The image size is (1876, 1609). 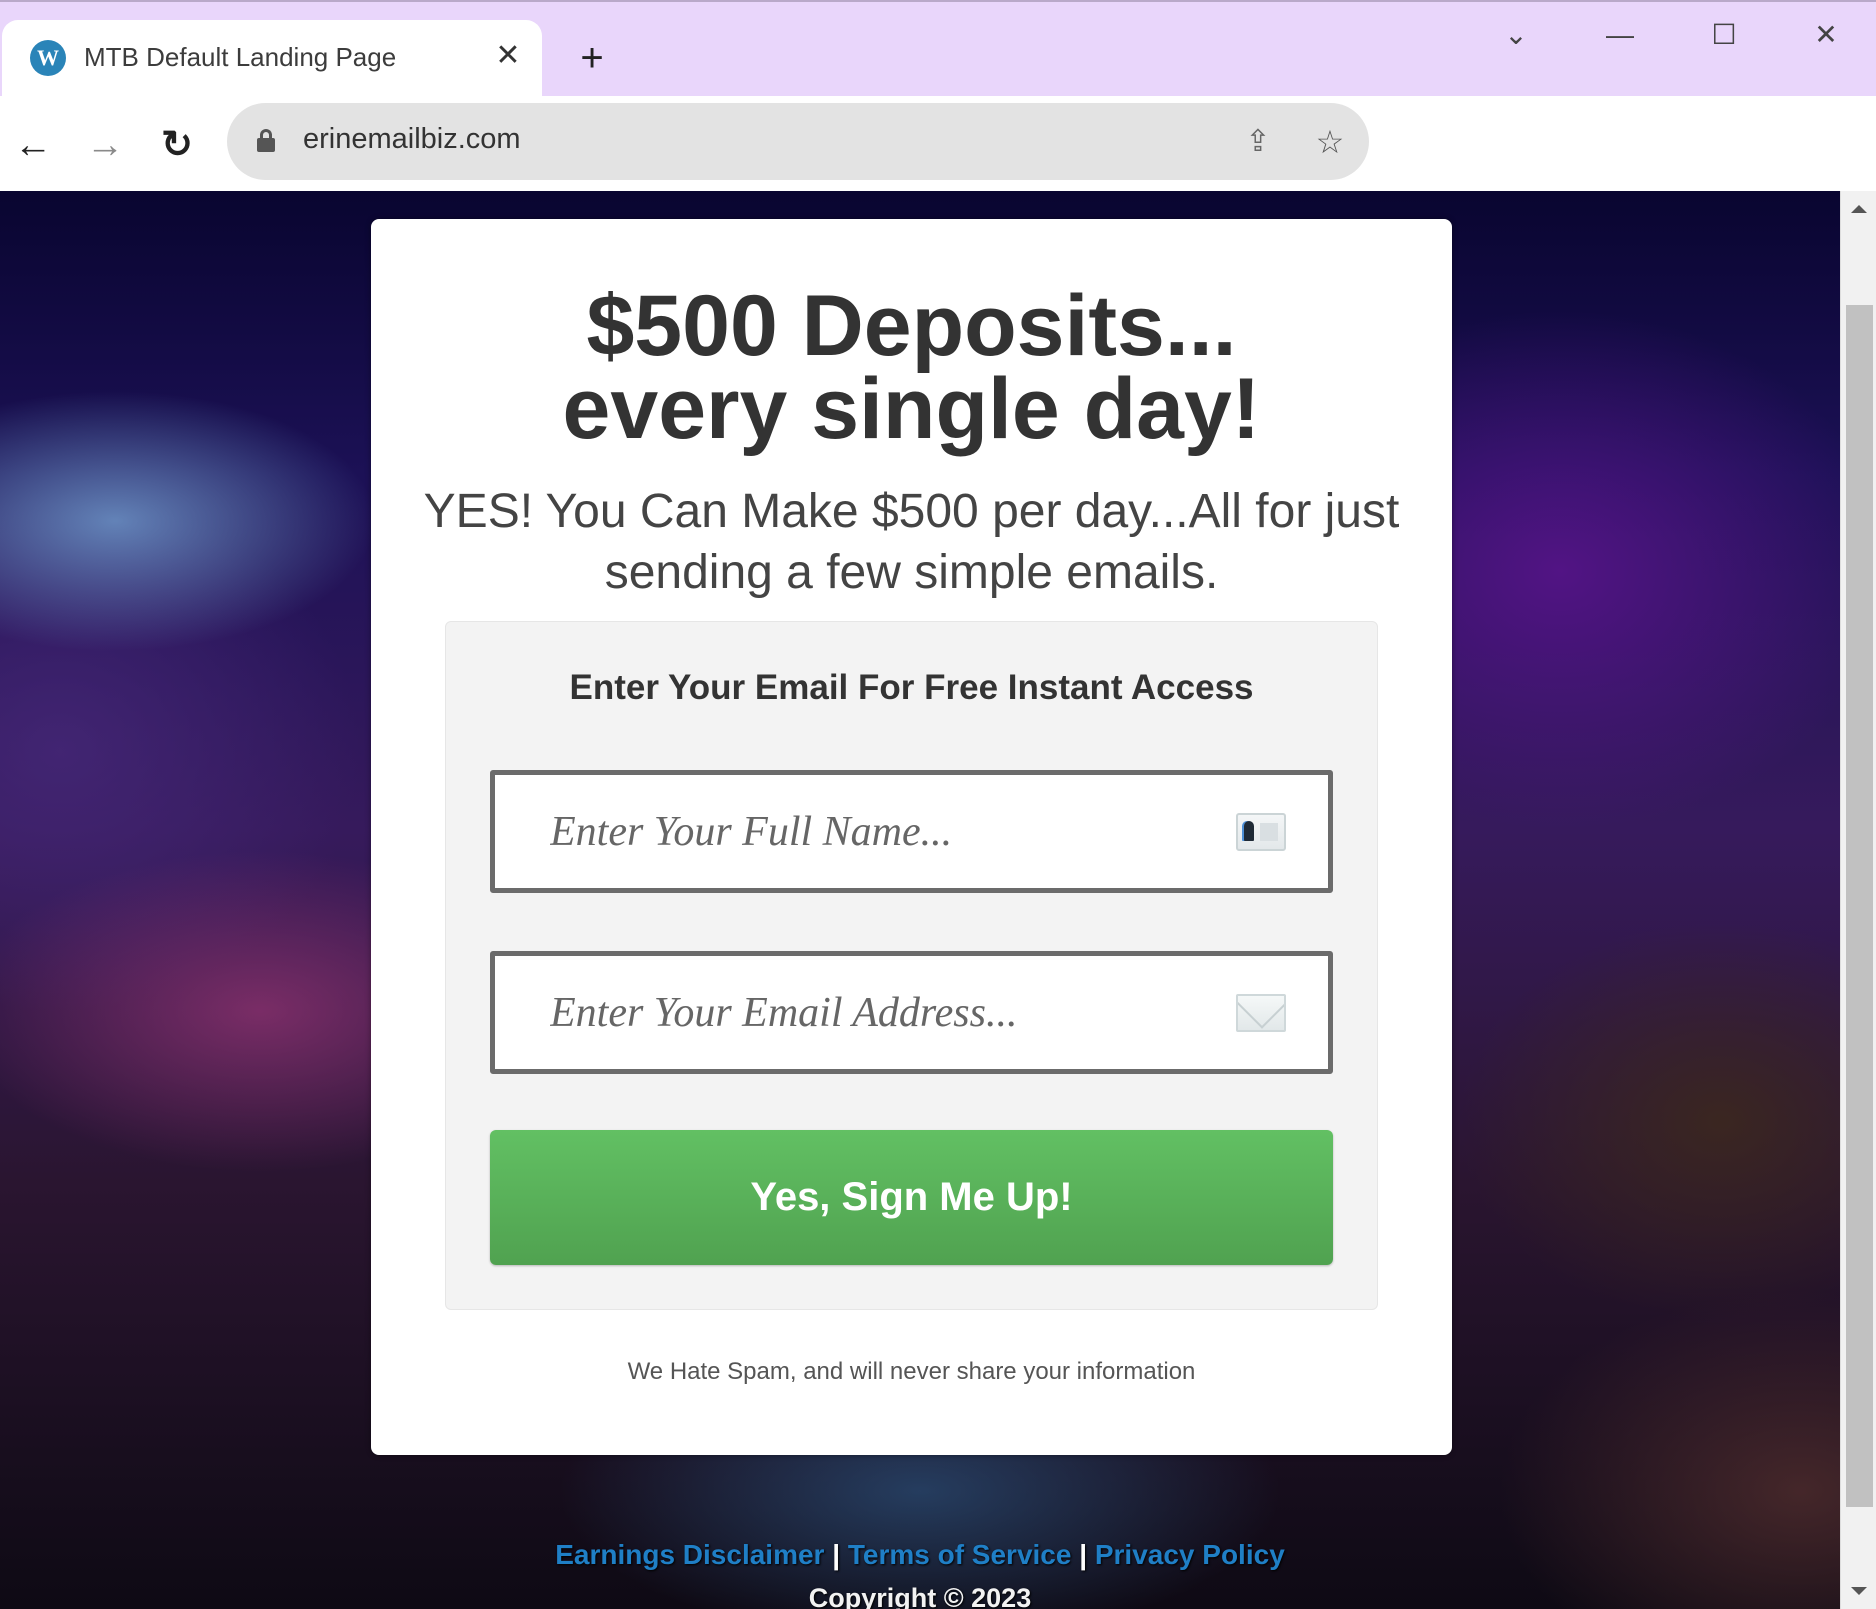 I want to click on vertical-scrollbar, so click(x=1858, y=900).